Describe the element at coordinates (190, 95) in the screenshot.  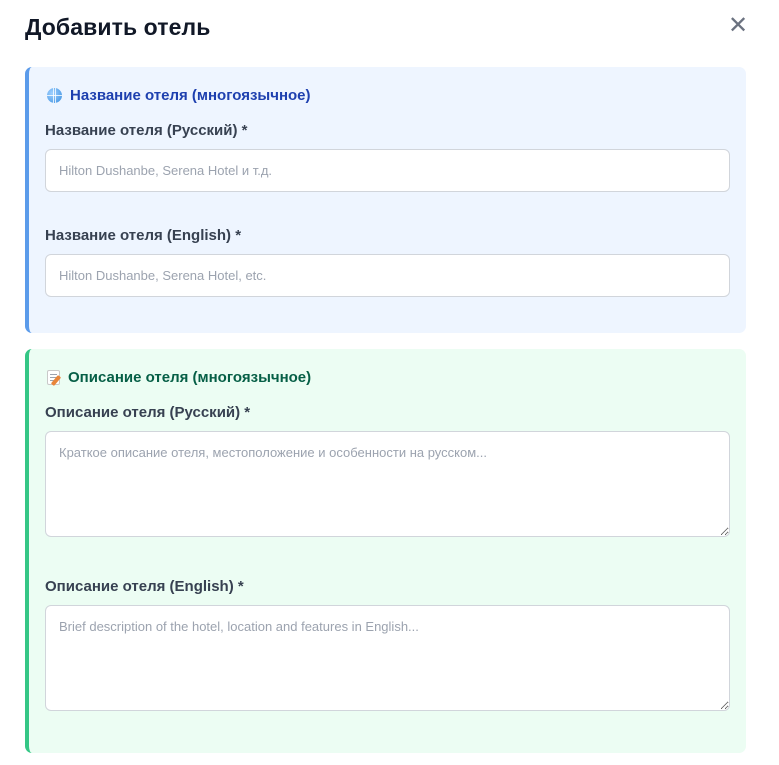
I see `hotel-name-section-title: Название отеля (многоязычное)` at that location.